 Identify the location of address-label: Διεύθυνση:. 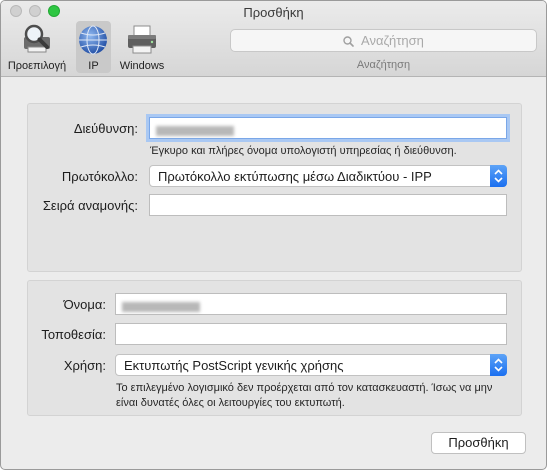
(105, 128).